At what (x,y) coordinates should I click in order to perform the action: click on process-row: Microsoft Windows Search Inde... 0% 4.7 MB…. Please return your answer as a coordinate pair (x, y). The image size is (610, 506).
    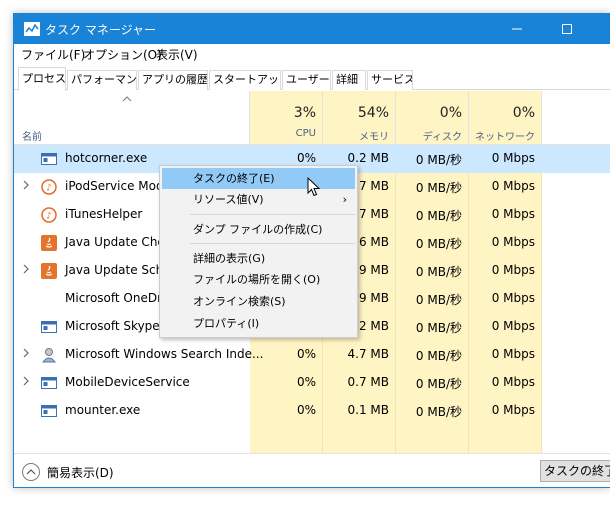
    Looking at the image, I should click on (312, 355).